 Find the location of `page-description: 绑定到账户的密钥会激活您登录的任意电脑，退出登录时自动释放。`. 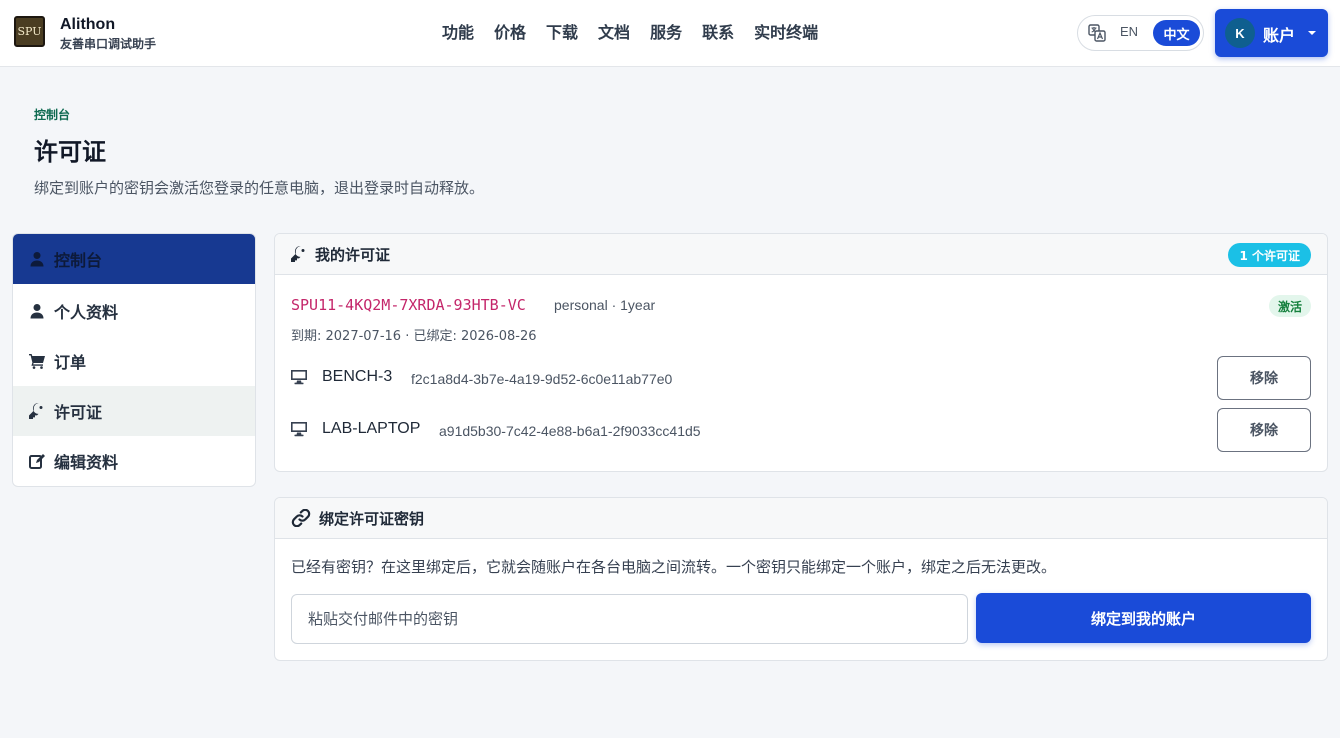

page-description: 绑定到账户的密钥会激活您登录的任意电脑，退出登录时自动释放。 is located at coordinates (259, 188).